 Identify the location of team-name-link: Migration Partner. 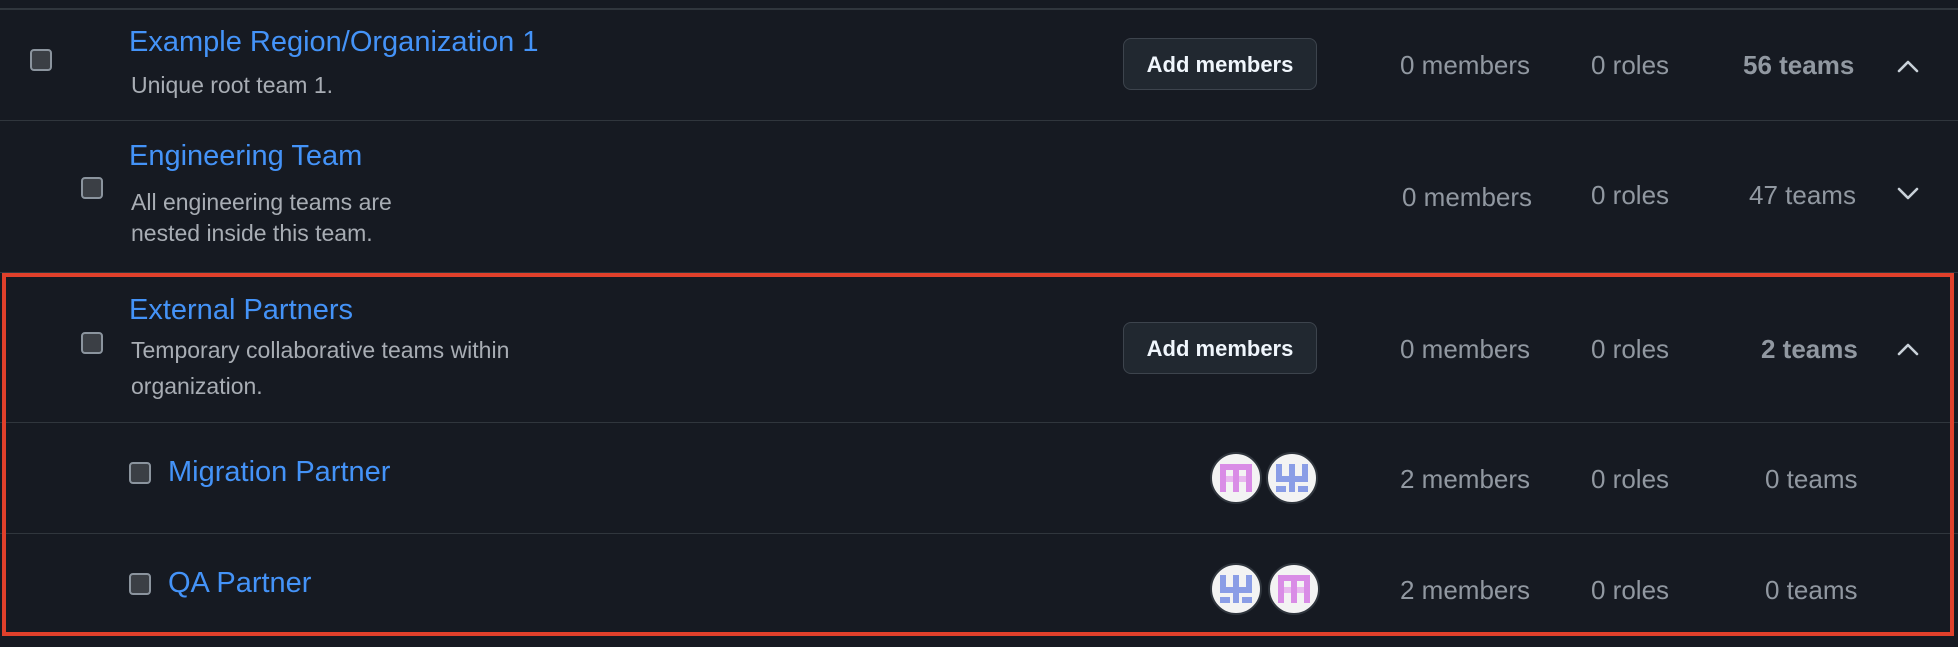
(279, 472).